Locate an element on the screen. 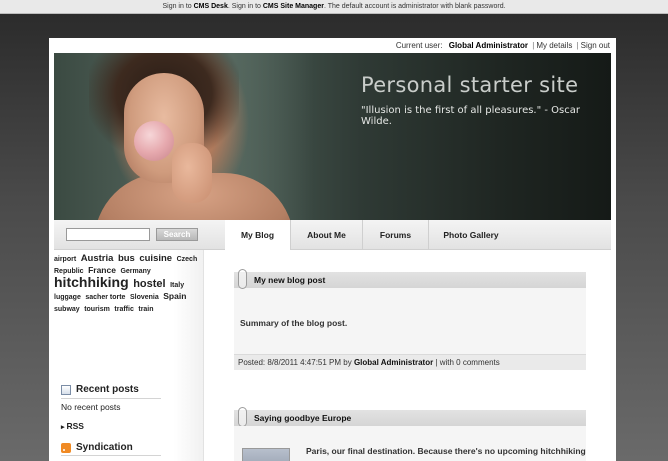 The width and height of the screenshot is (668, 461). tag-link: sacher torte is located at coordinates (105, 297).